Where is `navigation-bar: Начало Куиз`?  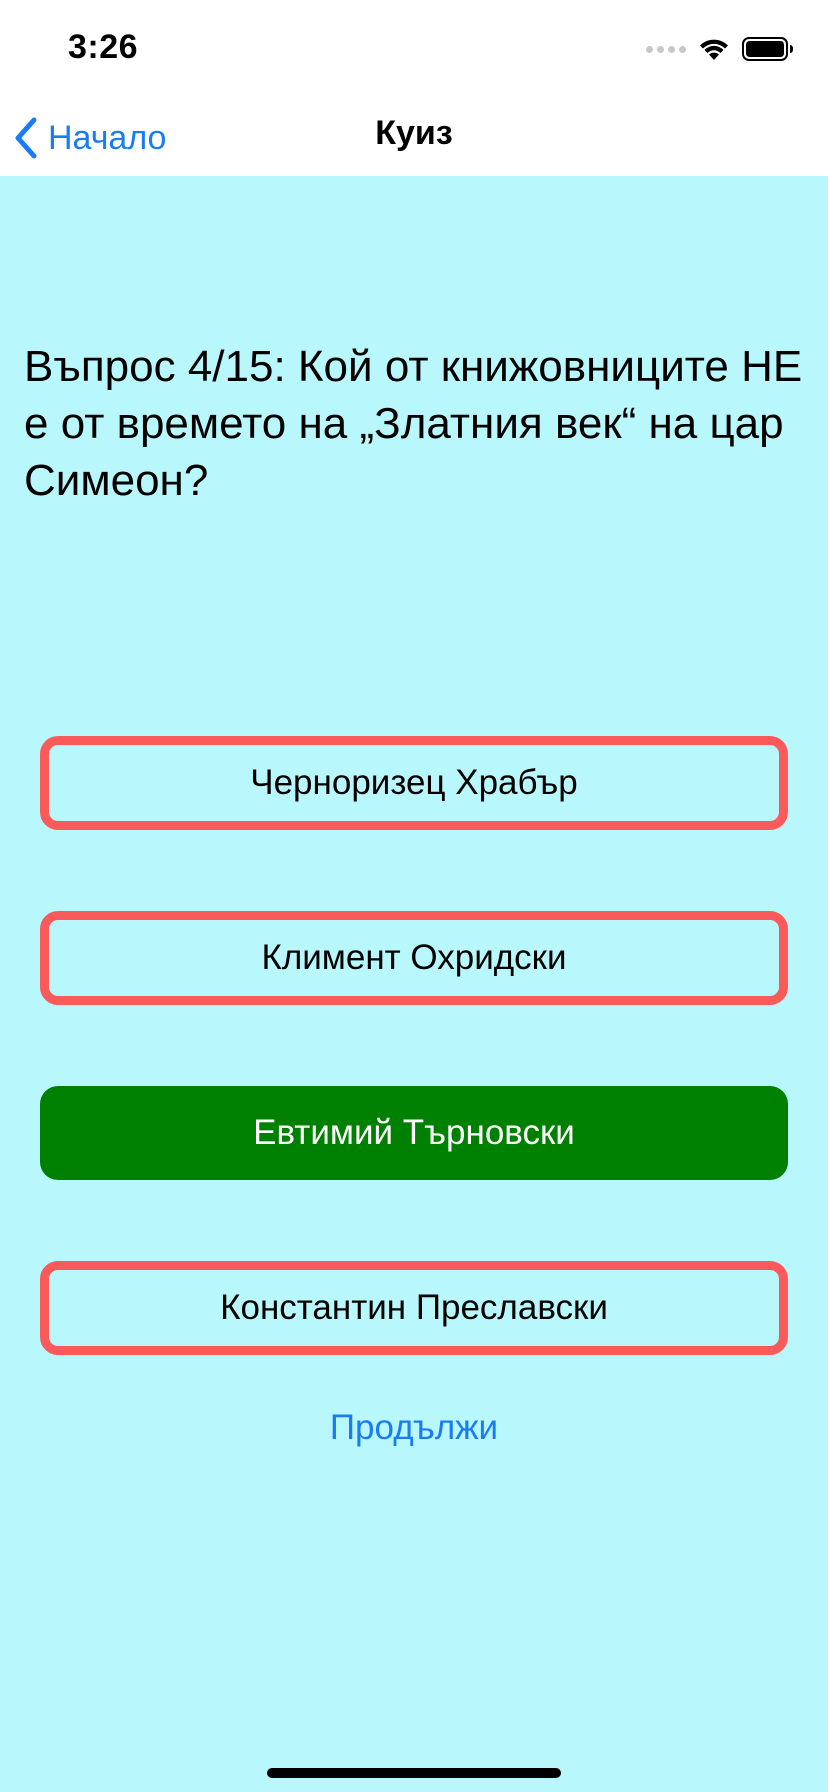 navigation-bar: Начало Куиз is located at coordinates (414, 138).